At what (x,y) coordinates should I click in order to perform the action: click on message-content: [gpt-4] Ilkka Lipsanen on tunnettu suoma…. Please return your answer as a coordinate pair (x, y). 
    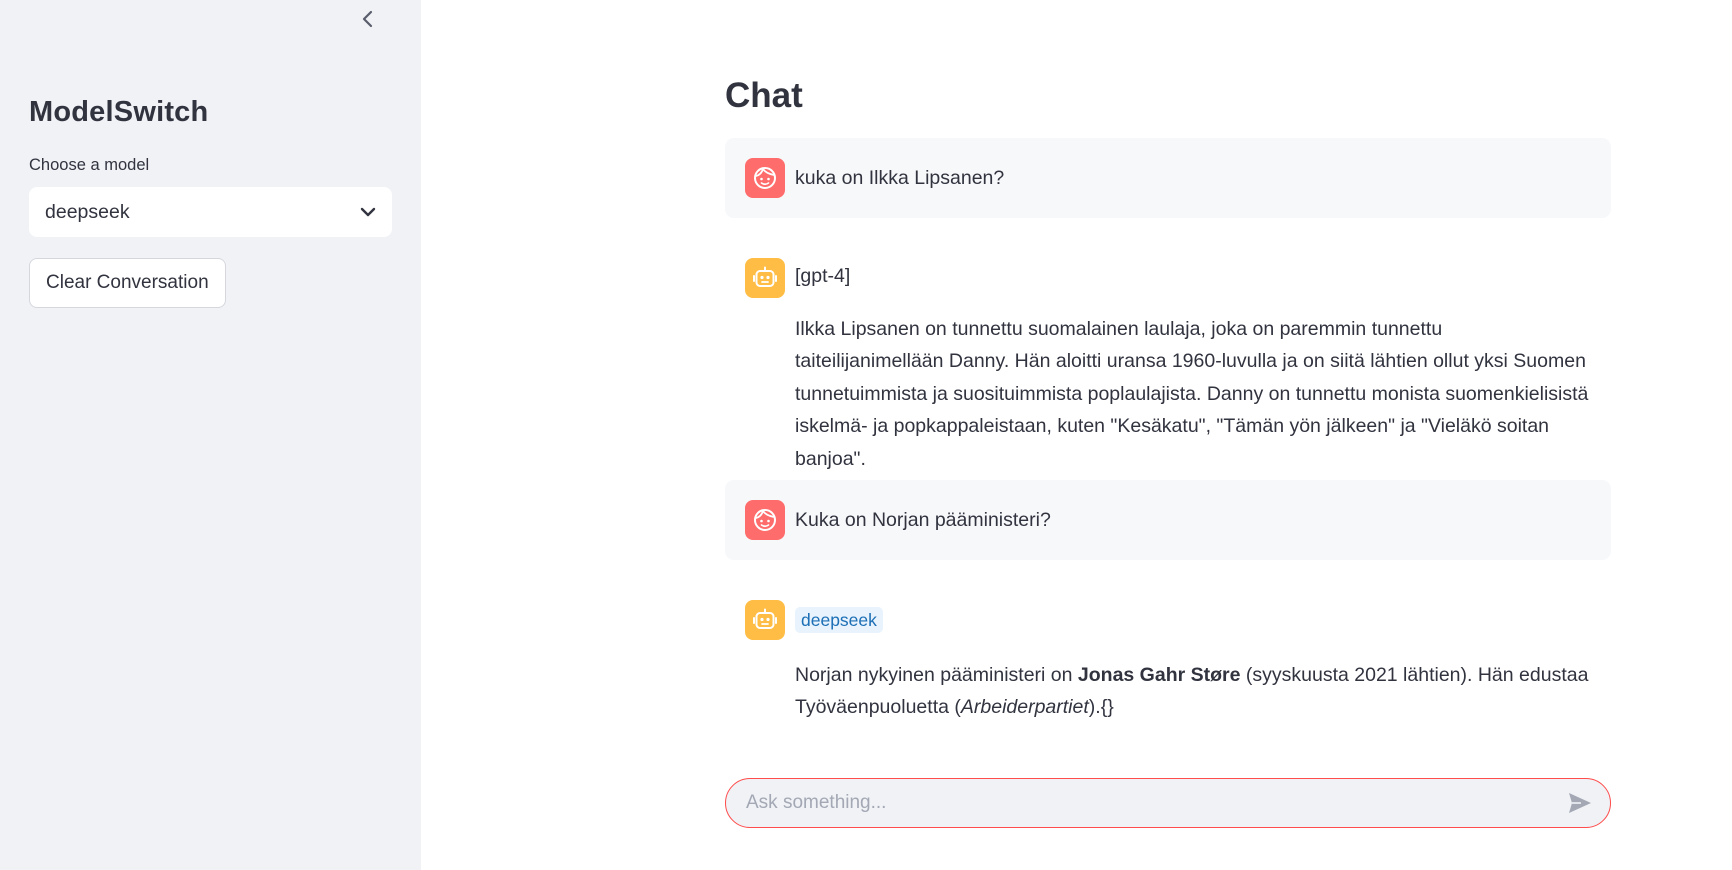
    Looking at the image, I should click on (1193, 367).